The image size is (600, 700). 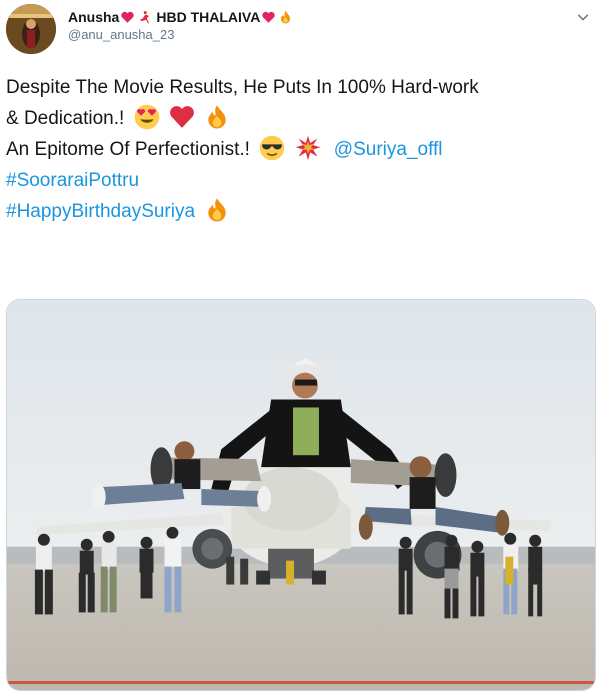 What do you see at coordinates (146, 117) in the screenshot?
I see `heart-eyes-icon` at bounding box center [146, 117].